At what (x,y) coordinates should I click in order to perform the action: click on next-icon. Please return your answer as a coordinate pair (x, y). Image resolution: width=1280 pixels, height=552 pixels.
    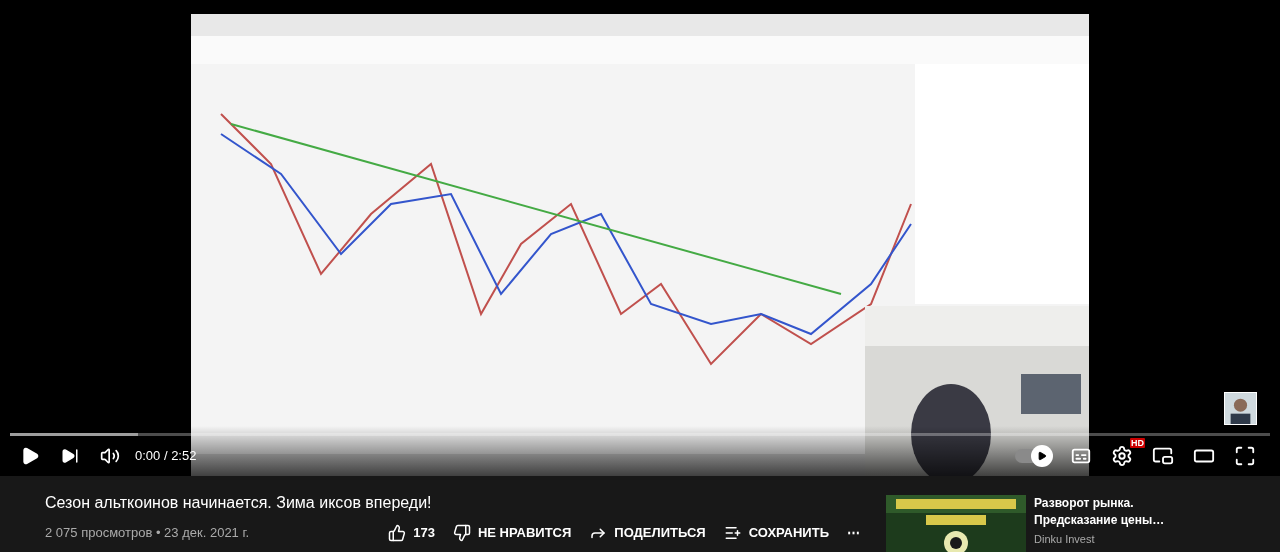
    Looking at the image, I should click on (70, 456).